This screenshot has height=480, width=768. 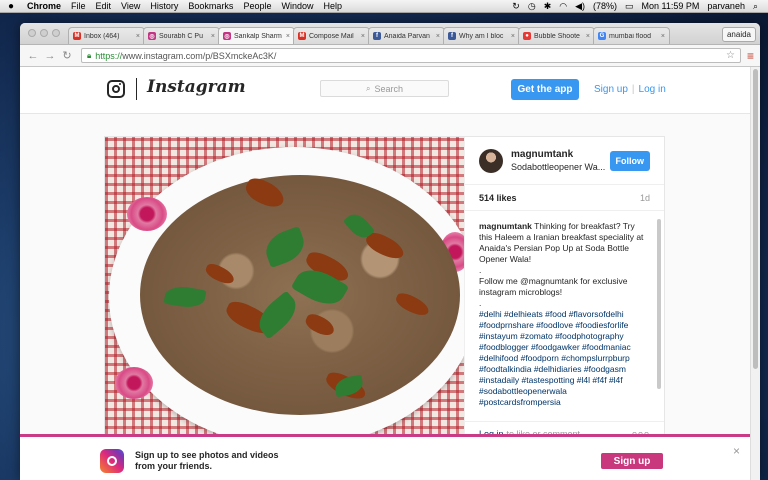 I want to click on spotlight-icon: ⌕, so click(x=755, y=6).